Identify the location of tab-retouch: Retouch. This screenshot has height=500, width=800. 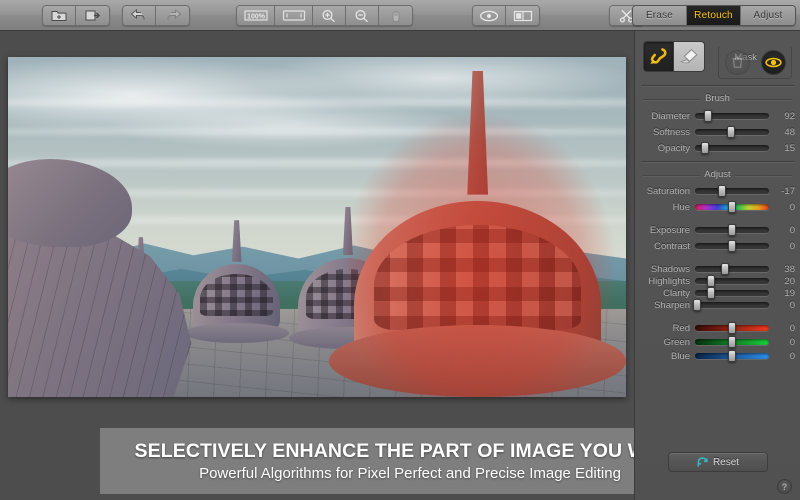
(714, 15).